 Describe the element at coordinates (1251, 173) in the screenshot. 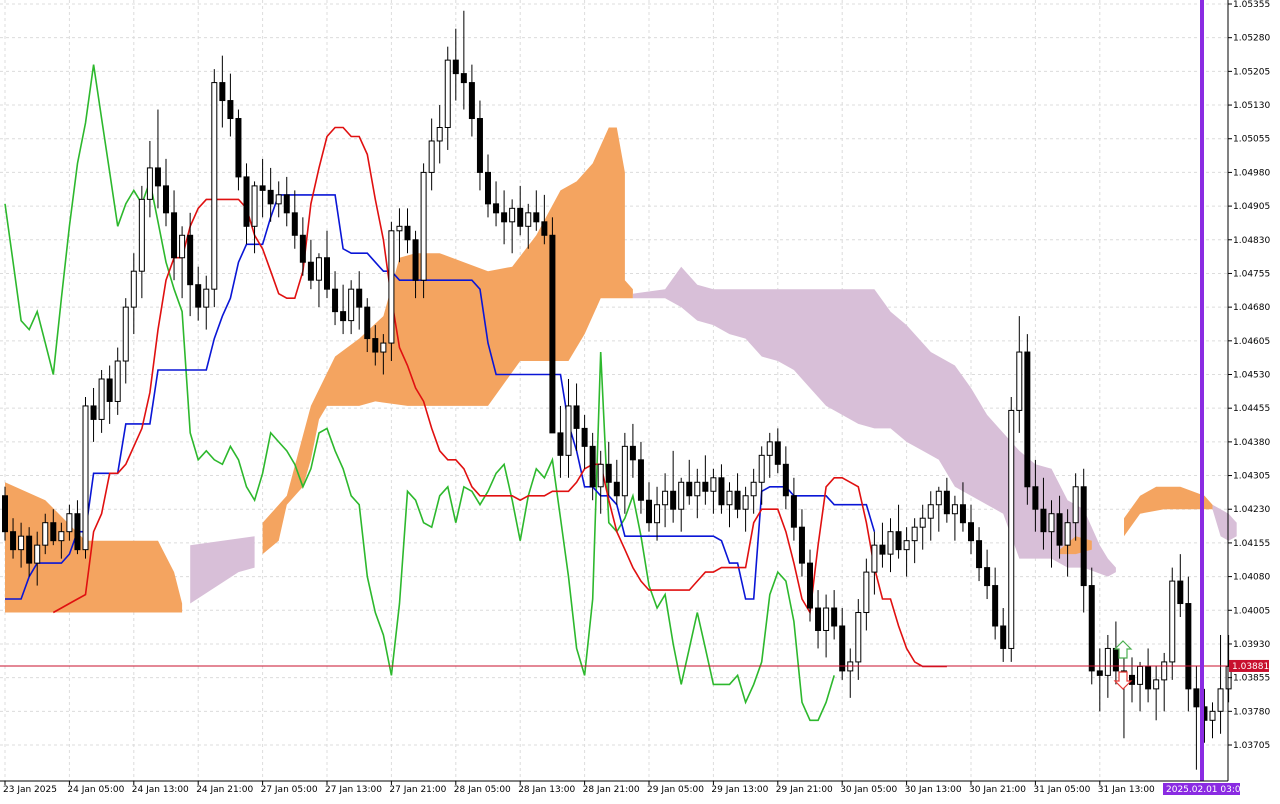

I see `y-tick-label: 1.04980` at that location.